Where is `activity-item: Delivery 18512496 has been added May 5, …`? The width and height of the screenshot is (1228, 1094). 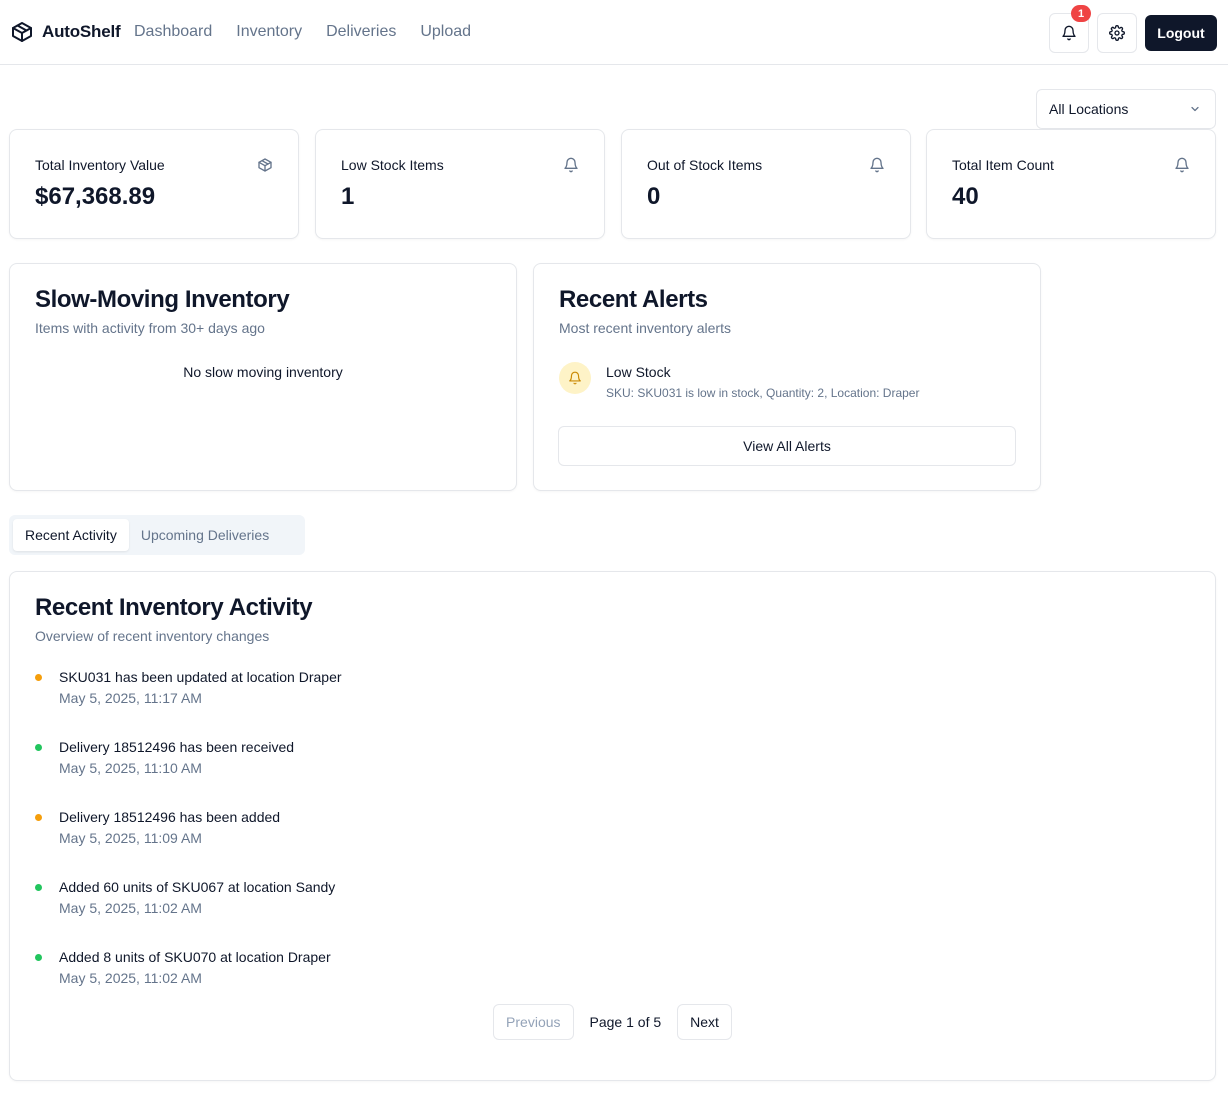 activity-item: Delivery 18512496 has been added May 5, … is located at coordinates (335, 844).